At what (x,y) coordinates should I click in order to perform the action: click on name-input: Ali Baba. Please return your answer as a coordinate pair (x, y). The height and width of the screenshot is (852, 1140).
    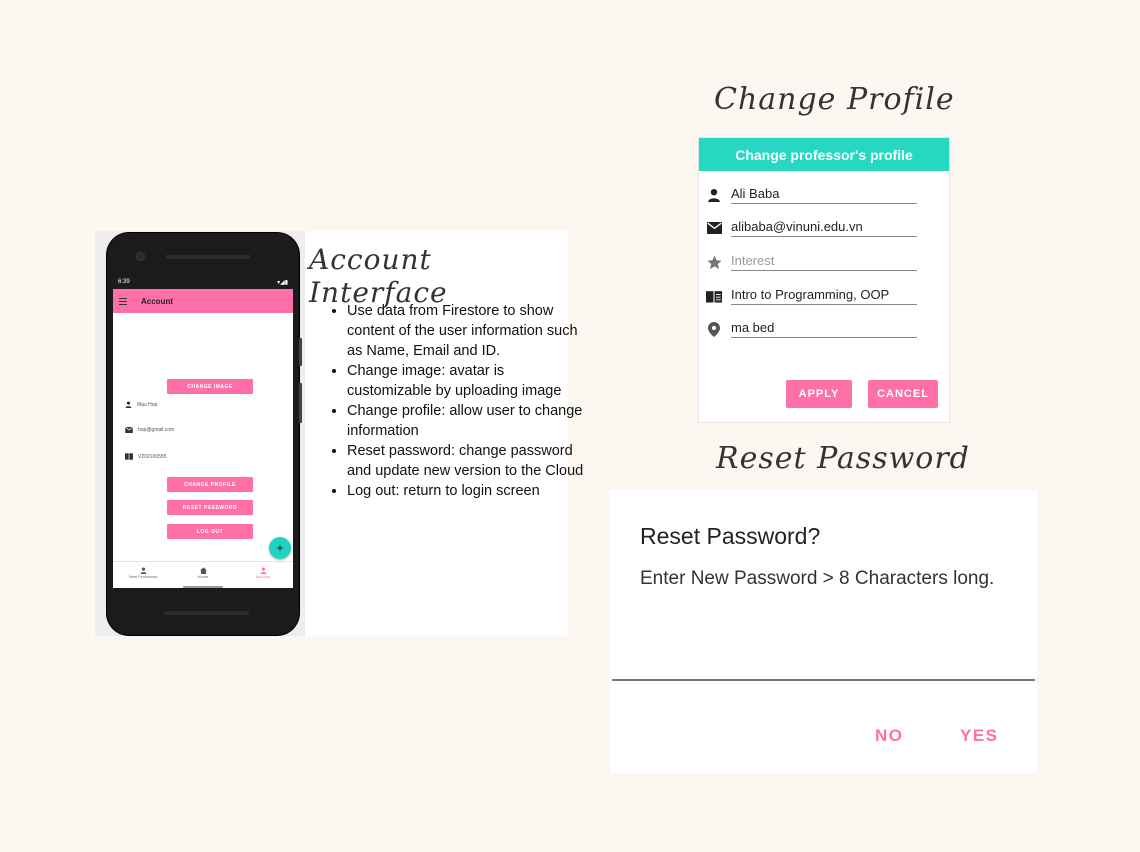
    Looking at the image, I should click on (824, 195).